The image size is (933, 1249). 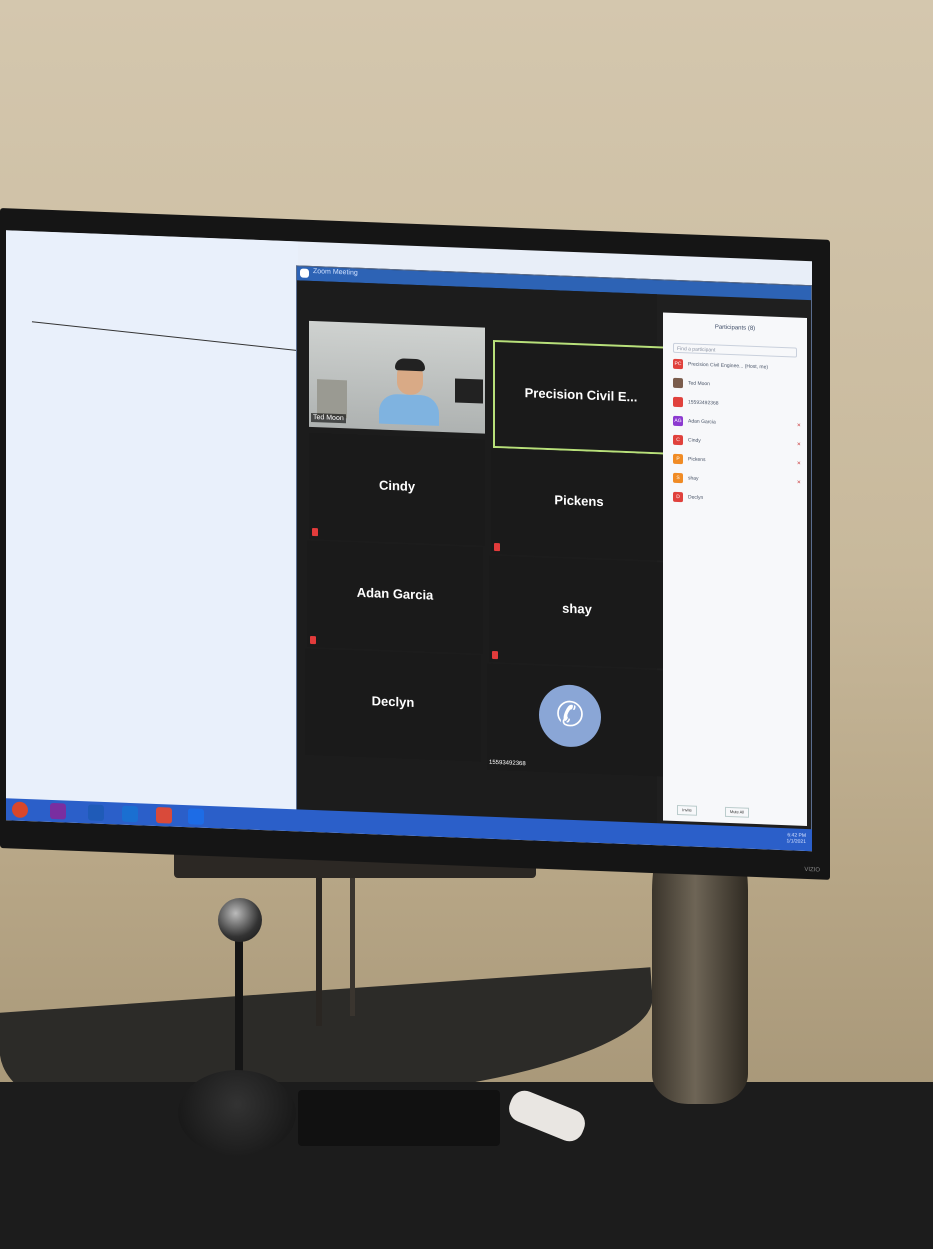 What do you see at coordinates (678, 440) in the screenshot?
I see `participant-avatar: C` at bounding box center [678, 440].